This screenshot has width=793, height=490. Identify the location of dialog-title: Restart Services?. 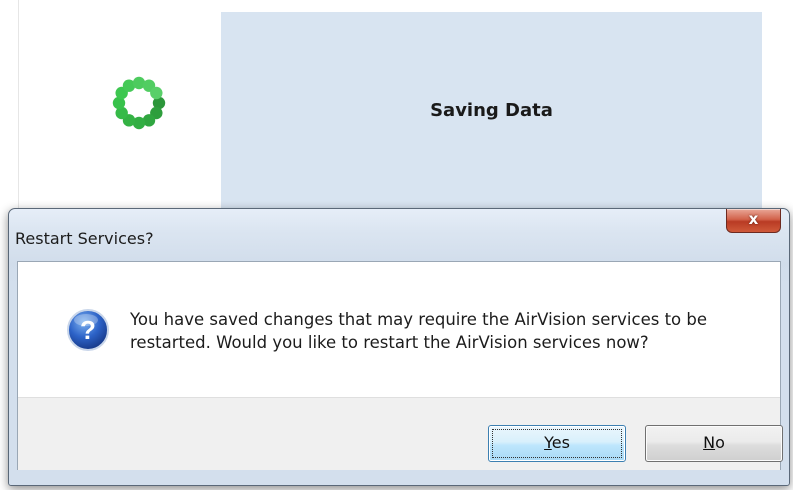
(84, 238).